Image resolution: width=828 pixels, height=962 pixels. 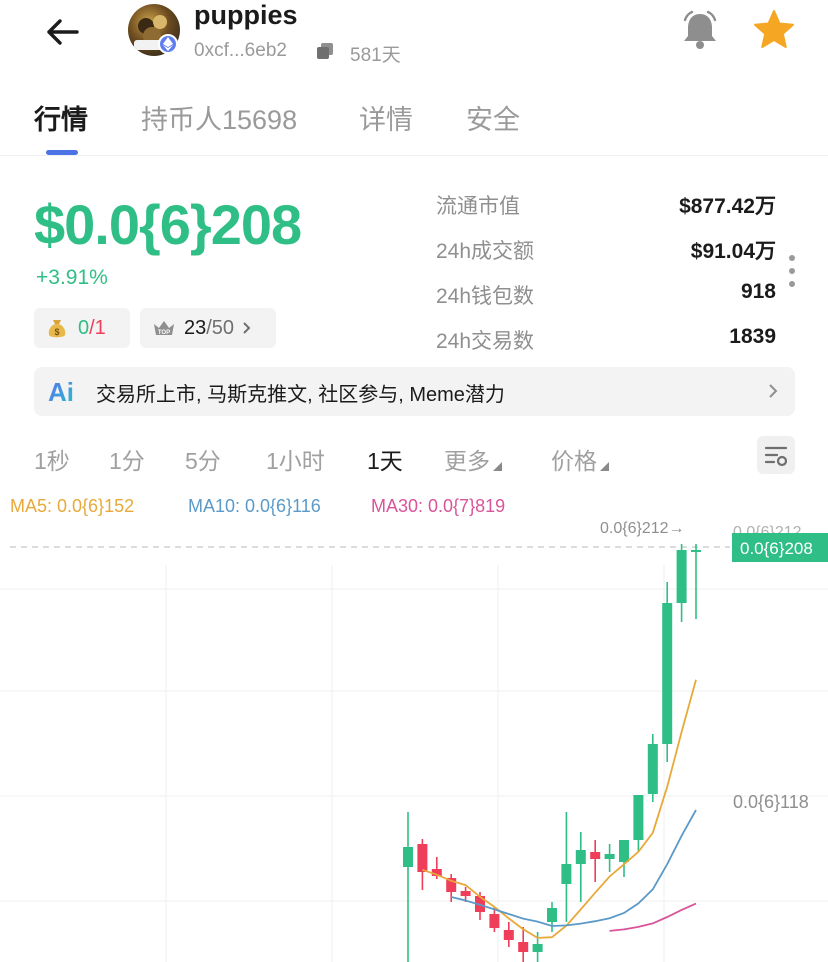 What do you see at coordinates (220, 327) in the screenshot?
I see `top-total: /50` at bounding box center [220, 327].